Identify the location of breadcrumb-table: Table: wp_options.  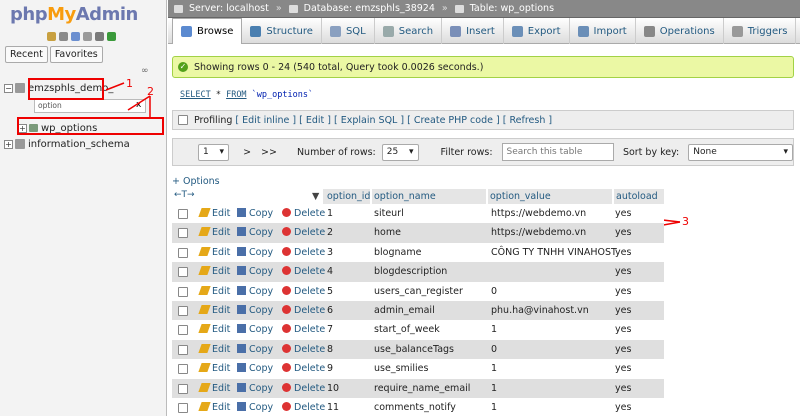
(512, 8).